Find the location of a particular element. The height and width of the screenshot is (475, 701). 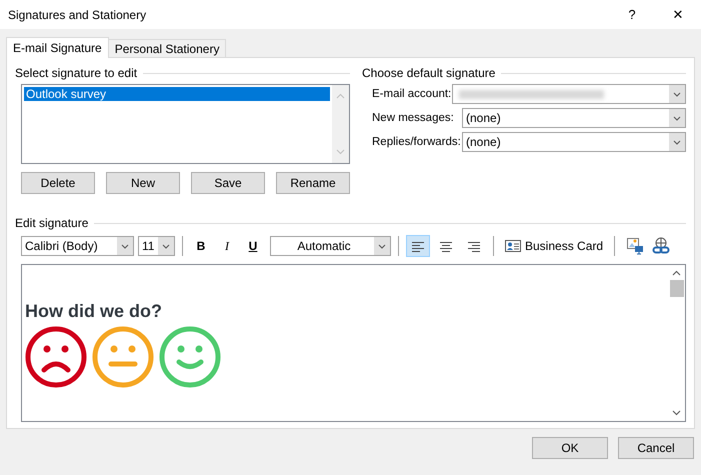

field-label: E-mail account: is located at coordinates (412, 94).